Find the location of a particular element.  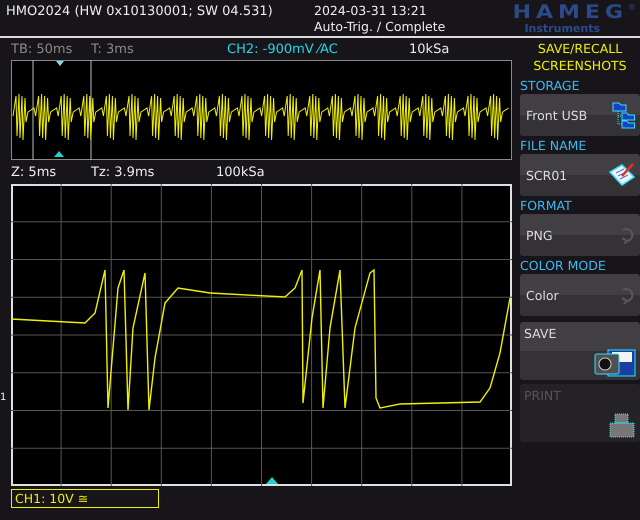

setting-label: STORAGE is located at coordinates (550, 86).